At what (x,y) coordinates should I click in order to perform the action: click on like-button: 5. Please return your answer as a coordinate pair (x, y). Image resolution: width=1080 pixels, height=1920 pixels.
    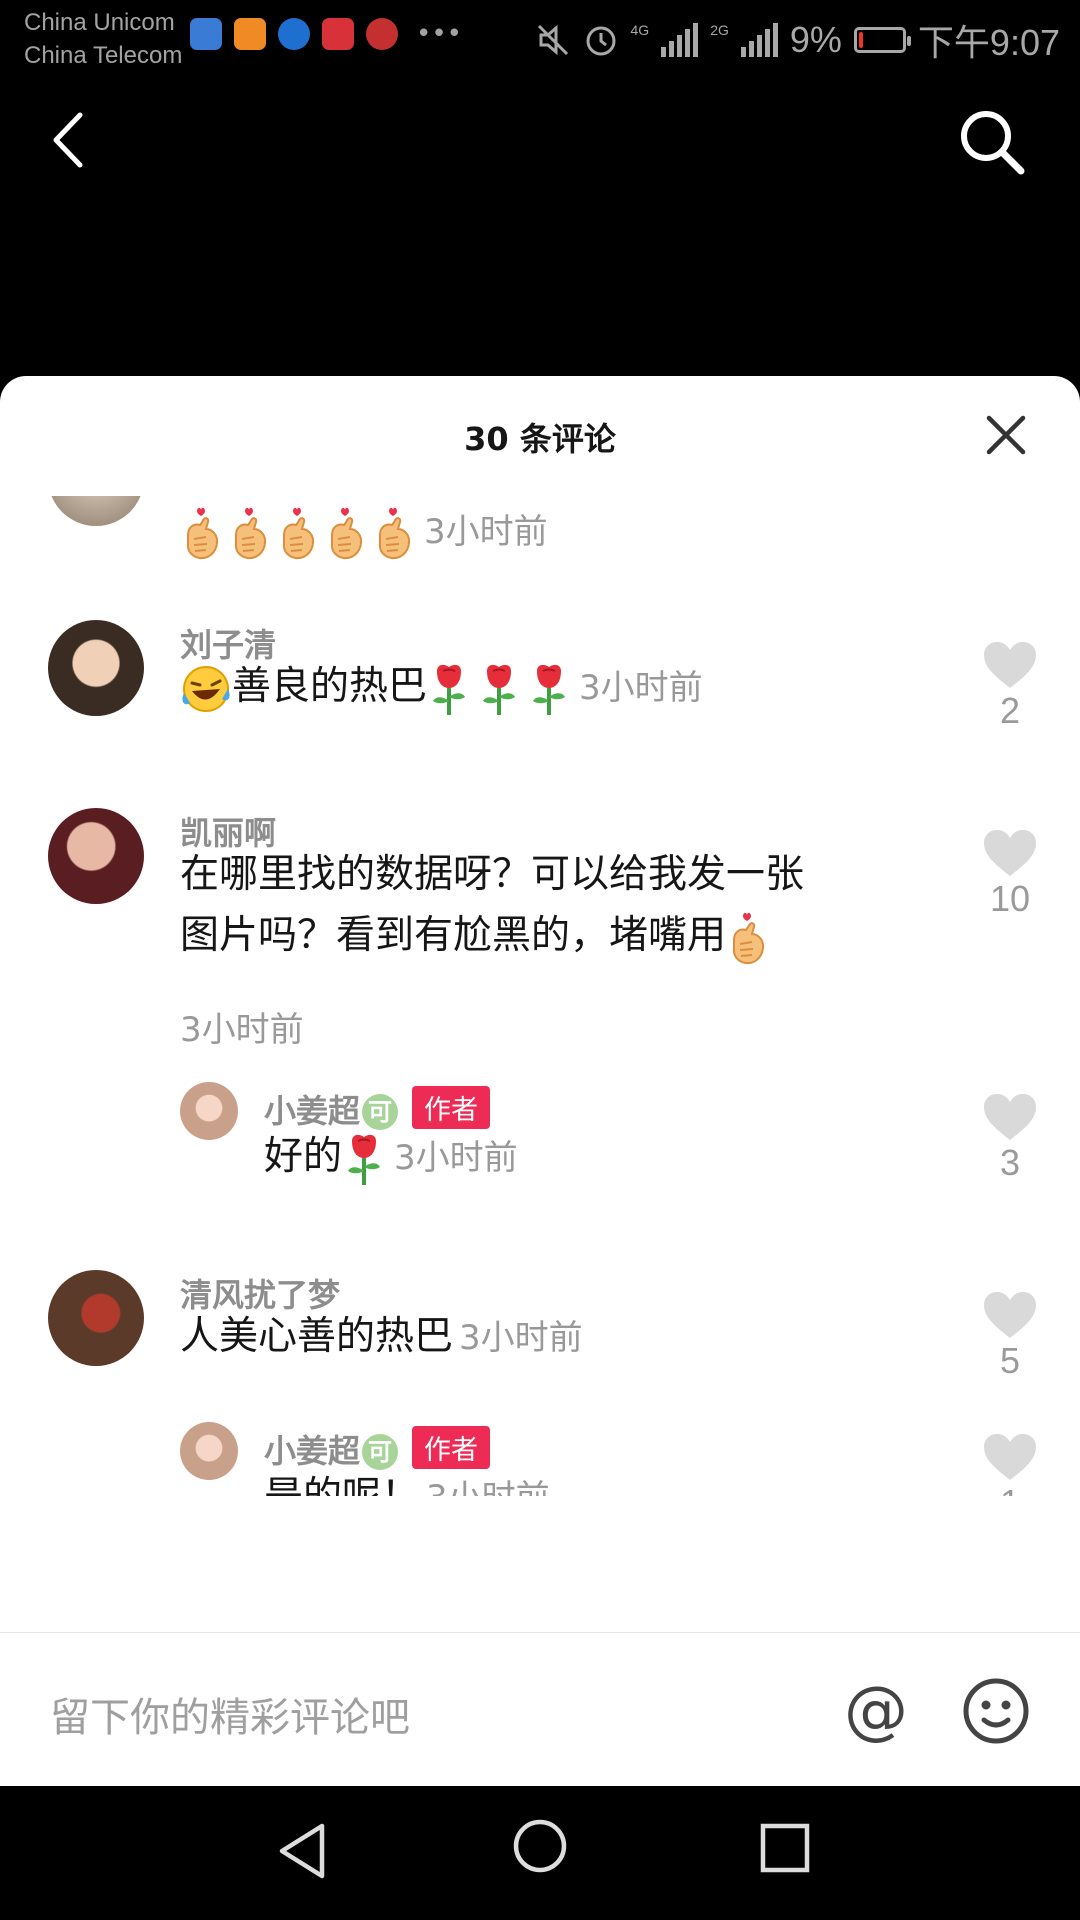
    Looking at the image, I should click on (1010, 1336).